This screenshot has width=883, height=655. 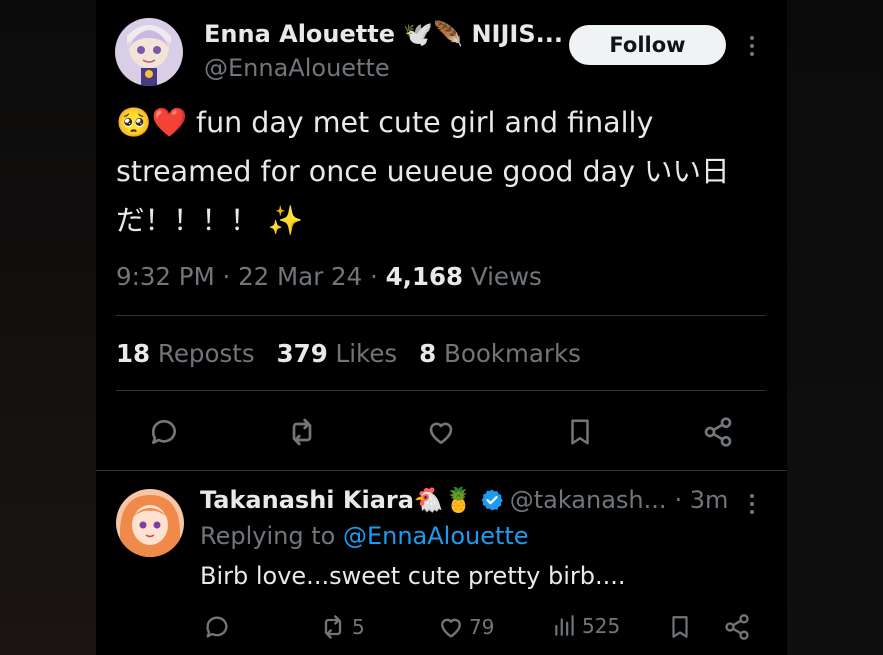 What do you see at coordinates (441, 432) in the screenshot?
I see `heart-icon` at bounding box center [441, 432].